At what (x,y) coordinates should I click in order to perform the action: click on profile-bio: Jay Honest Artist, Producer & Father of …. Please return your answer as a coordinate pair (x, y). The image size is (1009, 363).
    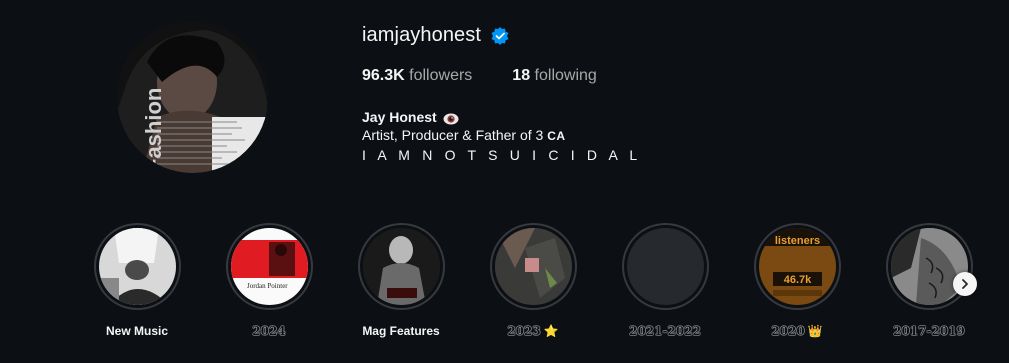
    Looking at the image, I should click on (501, 136).